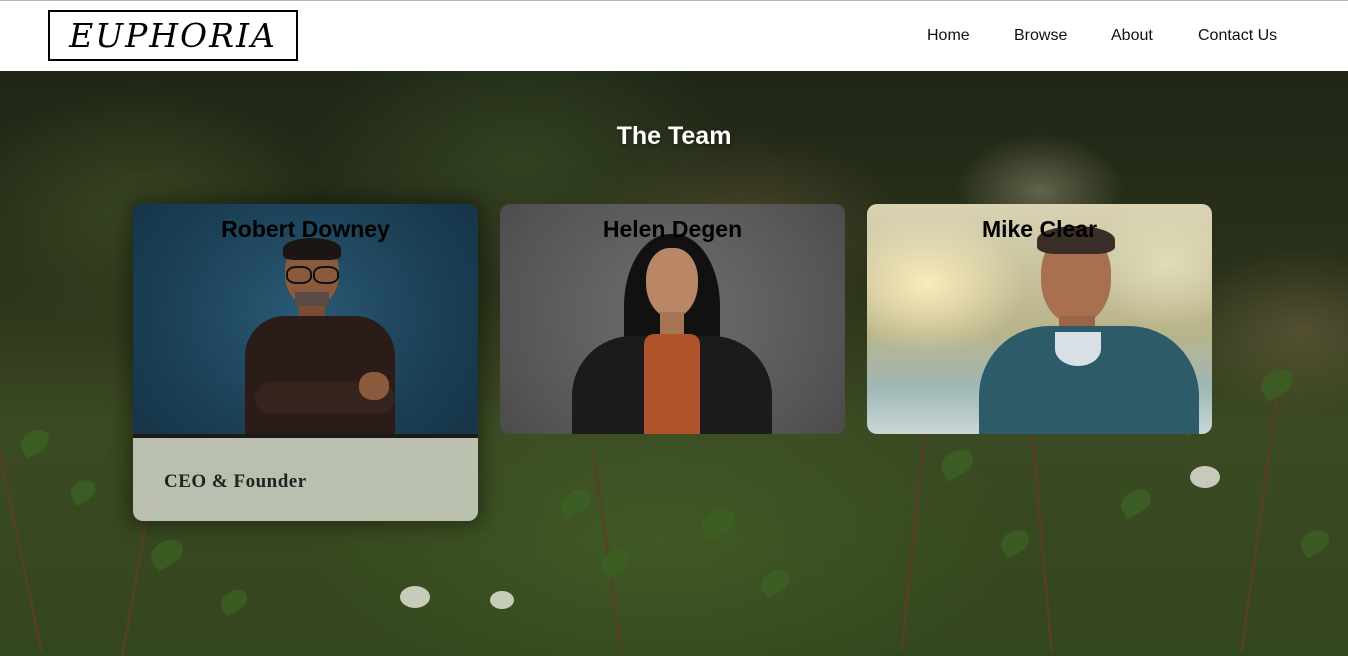 The width and height of the screenshot is (1348, 656). What do you see at coordinates (1237, 36) in the screenshot?
I see `nav-link-contact-us: Contact Us` at bounding box center [1237, 36].